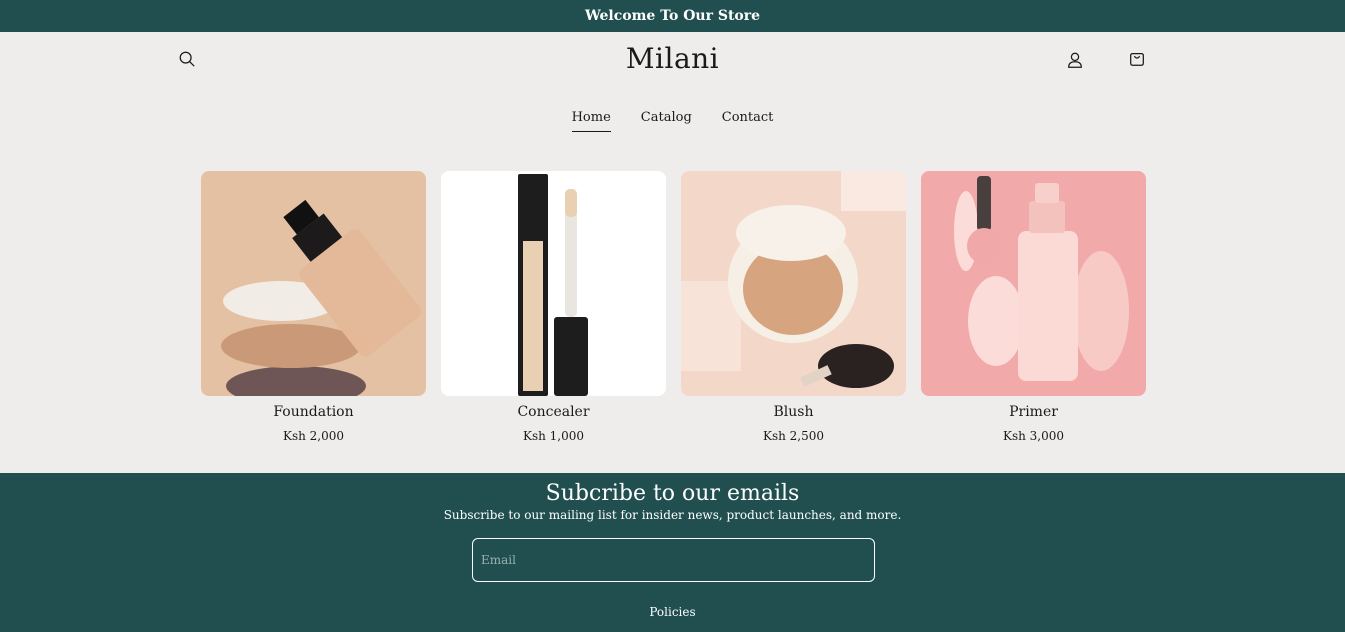 This screenshot has width=1345, height=632. What do you see at coordinates (673, 560) in the screenshot?
I see `email-input` at bounding box center [673, 560].